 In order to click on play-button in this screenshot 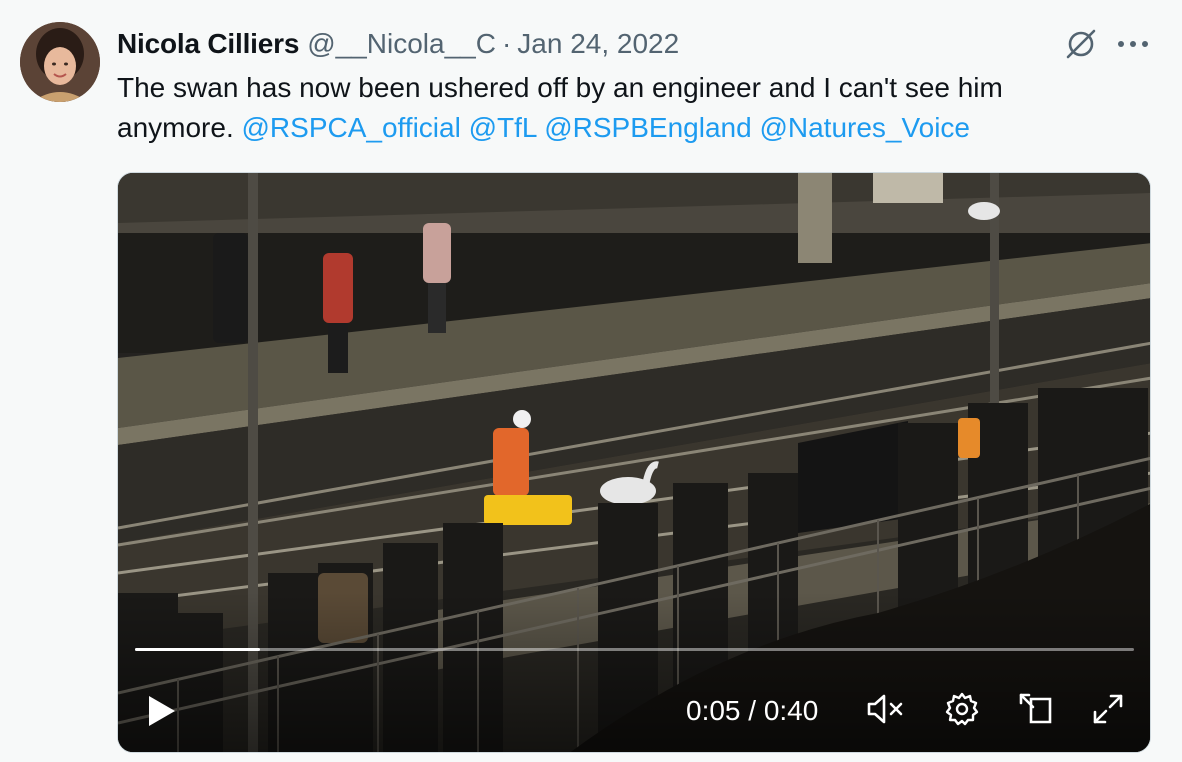, I will do `click(162, 711)`.